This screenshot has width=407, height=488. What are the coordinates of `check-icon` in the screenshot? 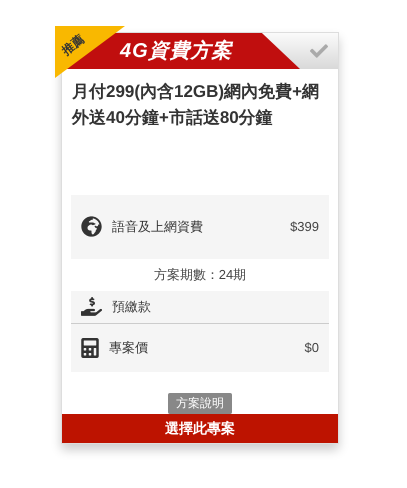 It's located at (319, 51).